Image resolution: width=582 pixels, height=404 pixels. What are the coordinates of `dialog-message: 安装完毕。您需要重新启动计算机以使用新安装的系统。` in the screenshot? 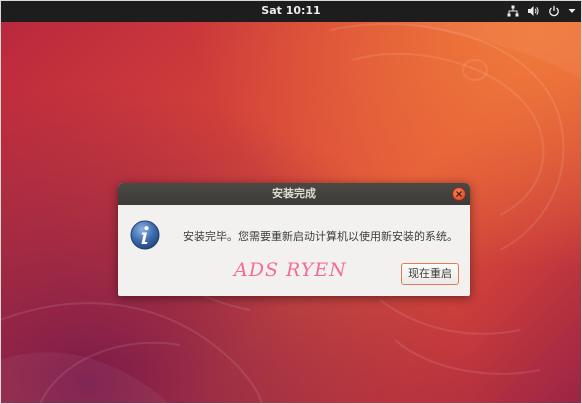 It's located at (320, 236).